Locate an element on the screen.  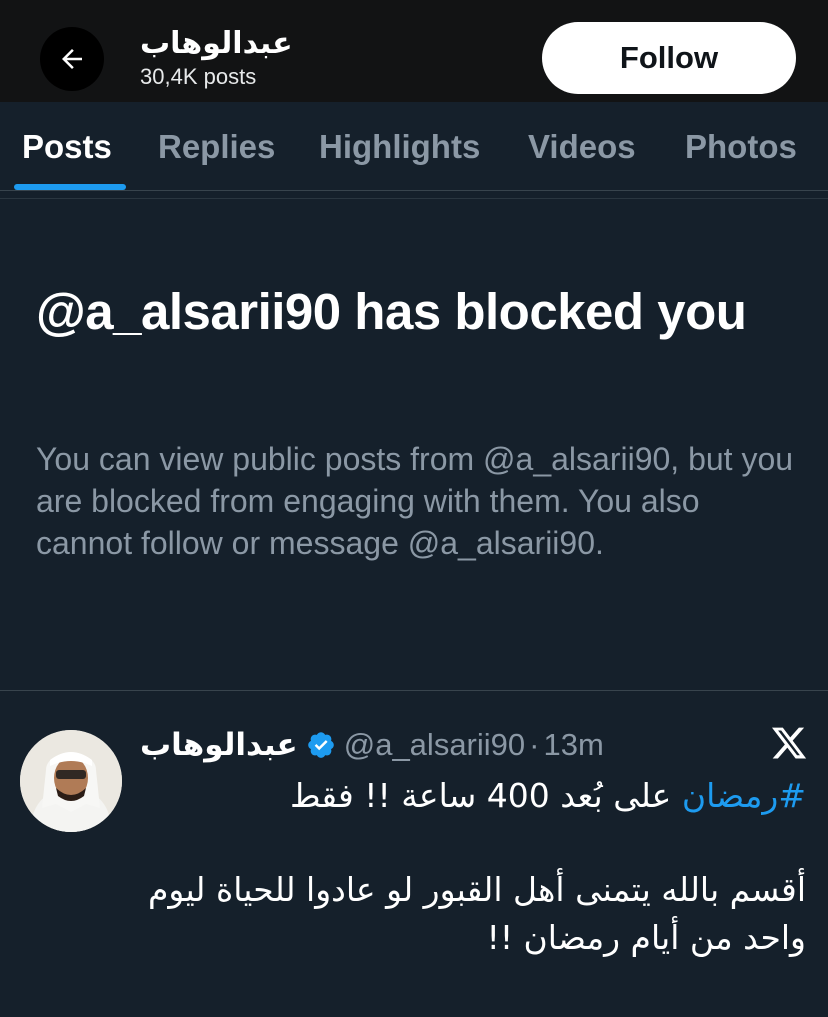
arrow-left-icon is located at coordinates (72, 59).